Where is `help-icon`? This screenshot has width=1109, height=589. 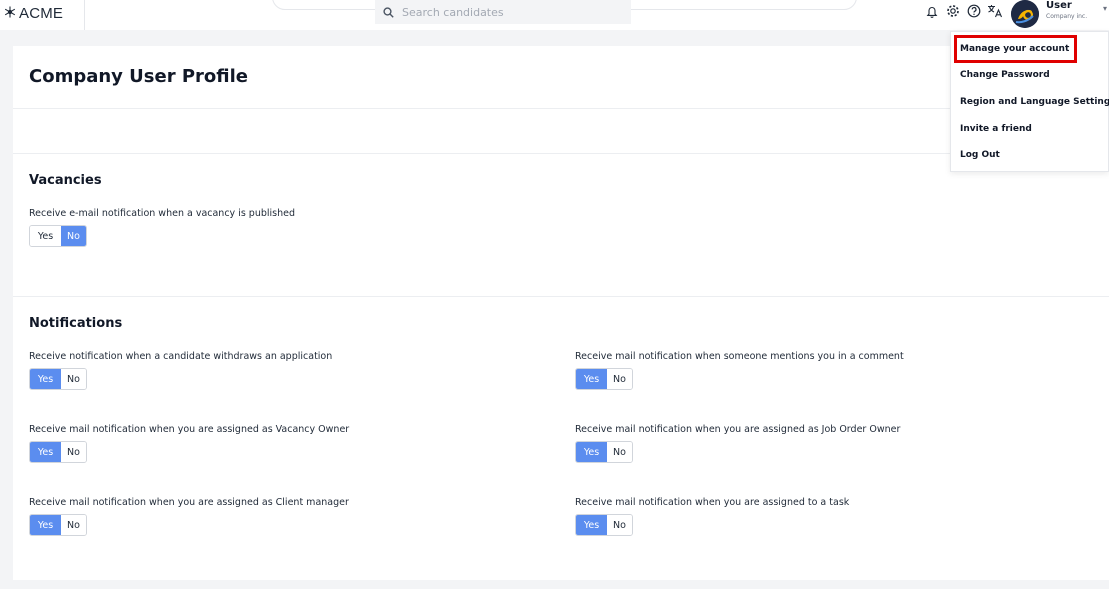 help-icon is located at coordinates (974, 11).